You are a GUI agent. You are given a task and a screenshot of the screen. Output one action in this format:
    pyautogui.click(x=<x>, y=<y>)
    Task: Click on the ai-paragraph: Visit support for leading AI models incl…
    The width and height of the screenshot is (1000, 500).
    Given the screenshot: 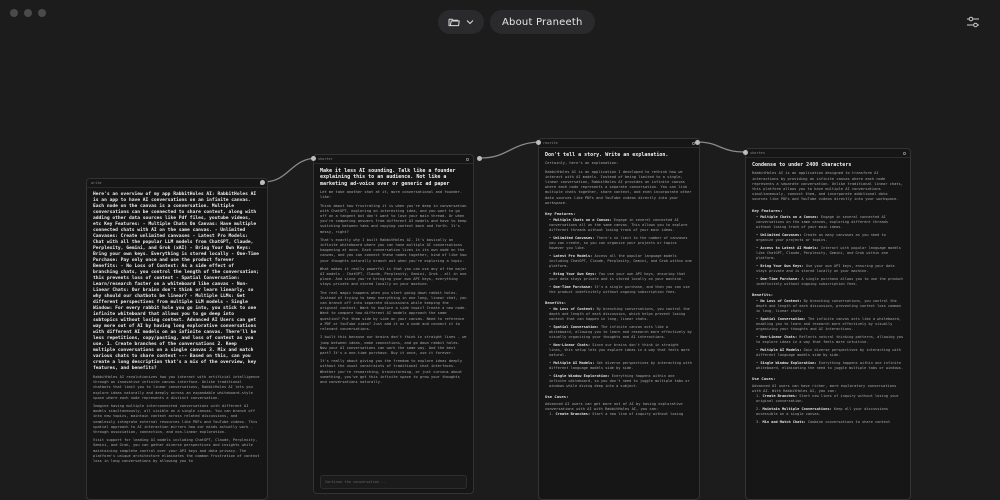 What is the action you would take?
    pyautogui.click(x=176, y=451)
    